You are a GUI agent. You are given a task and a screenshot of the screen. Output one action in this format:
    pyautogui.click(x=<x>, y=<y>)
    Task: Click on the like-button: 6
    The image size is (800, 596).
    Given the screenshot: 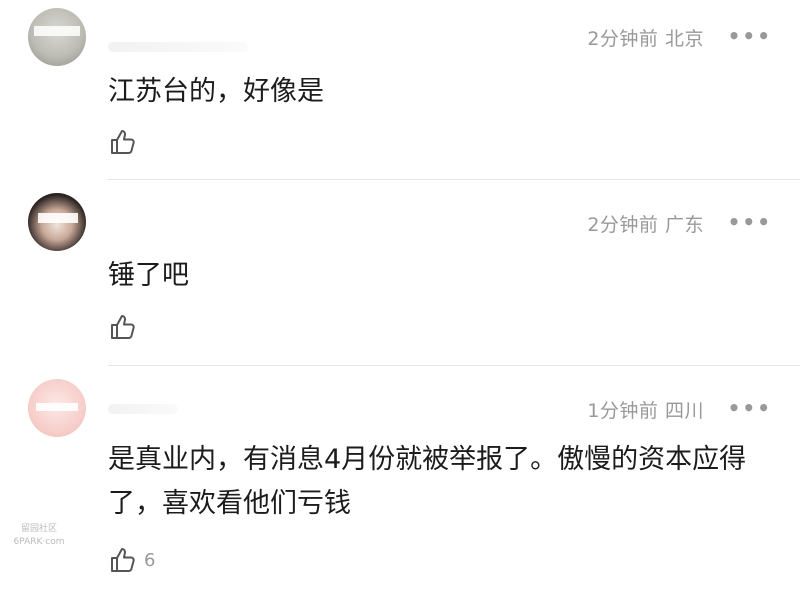 What is the action you would take?
    pyautogui.click(x=131, y=560)
    